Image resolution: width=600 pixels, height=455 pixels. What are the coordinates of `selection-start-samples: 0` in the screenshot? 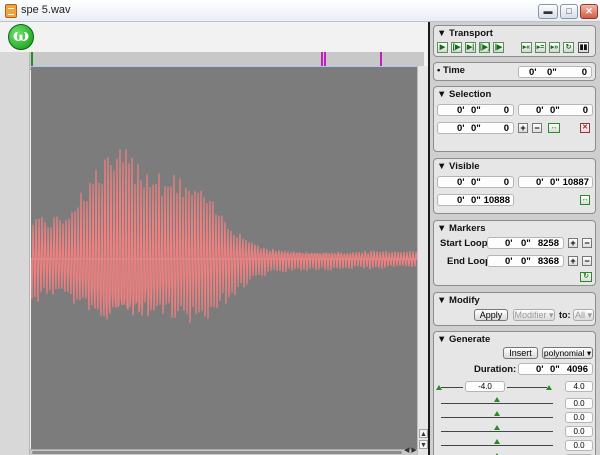 It's located at (506, 110).